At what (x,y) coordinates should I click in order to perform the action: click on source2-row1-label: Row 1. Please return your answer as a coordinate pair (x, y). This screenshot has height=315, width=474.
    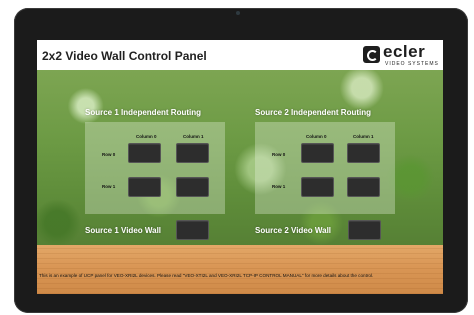
    Looking at the image, I should click on (279, 186).